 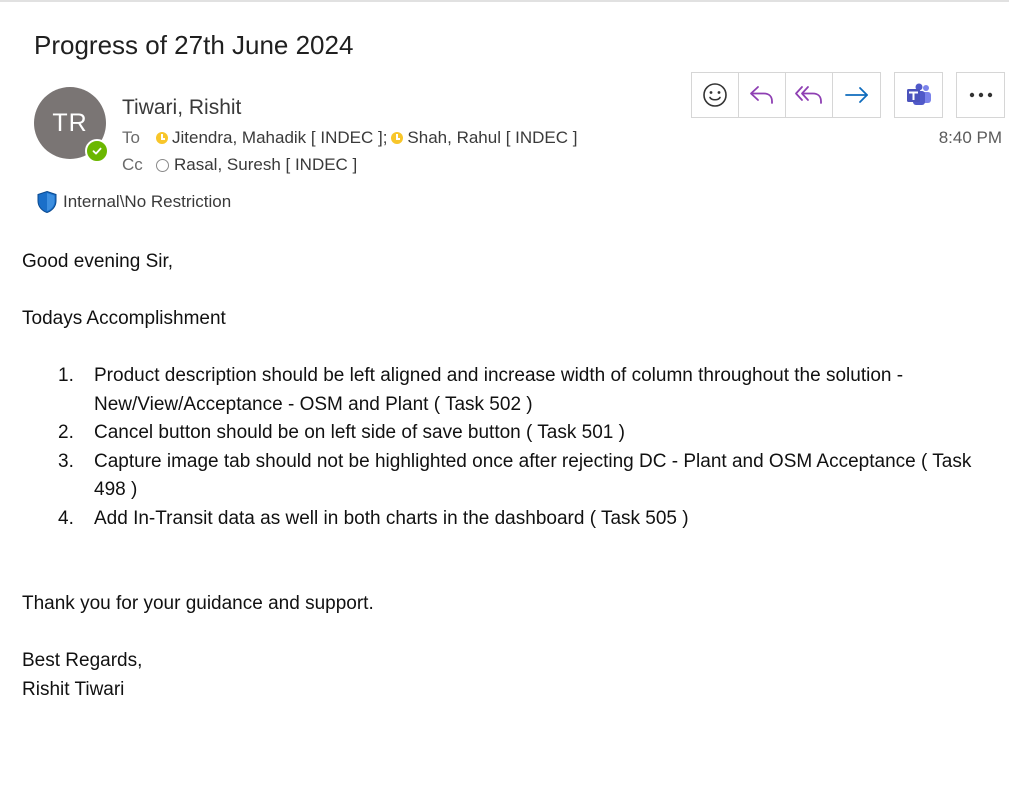 I want to click on top-divider, so click(x=504, y=1).